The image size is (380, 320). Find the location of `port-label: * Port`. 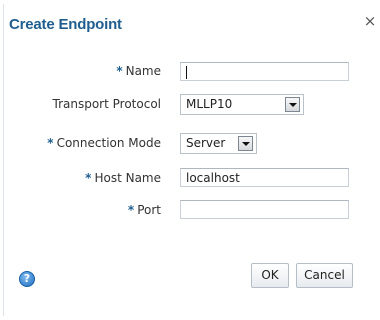

port-label: * Port is located at coordinates (144, 210).